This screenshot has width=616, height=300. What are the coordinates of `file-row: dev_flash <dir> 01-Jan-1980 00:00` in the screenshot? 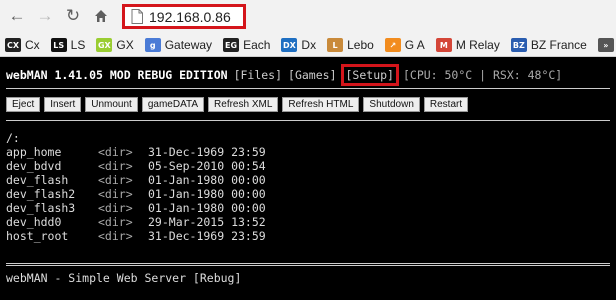 It's located at (136, 180).